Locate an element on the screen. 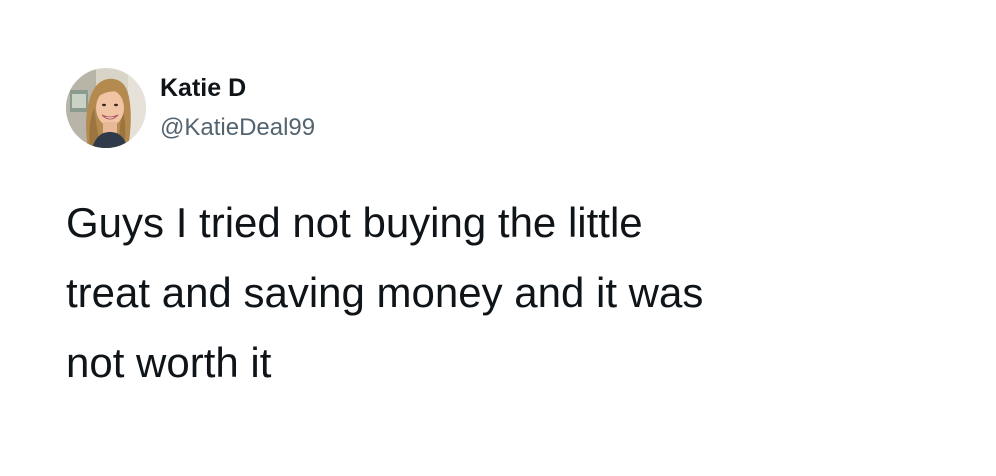  author-names: Katie D @KatieDeal99 is located at coordinates (237, 108).